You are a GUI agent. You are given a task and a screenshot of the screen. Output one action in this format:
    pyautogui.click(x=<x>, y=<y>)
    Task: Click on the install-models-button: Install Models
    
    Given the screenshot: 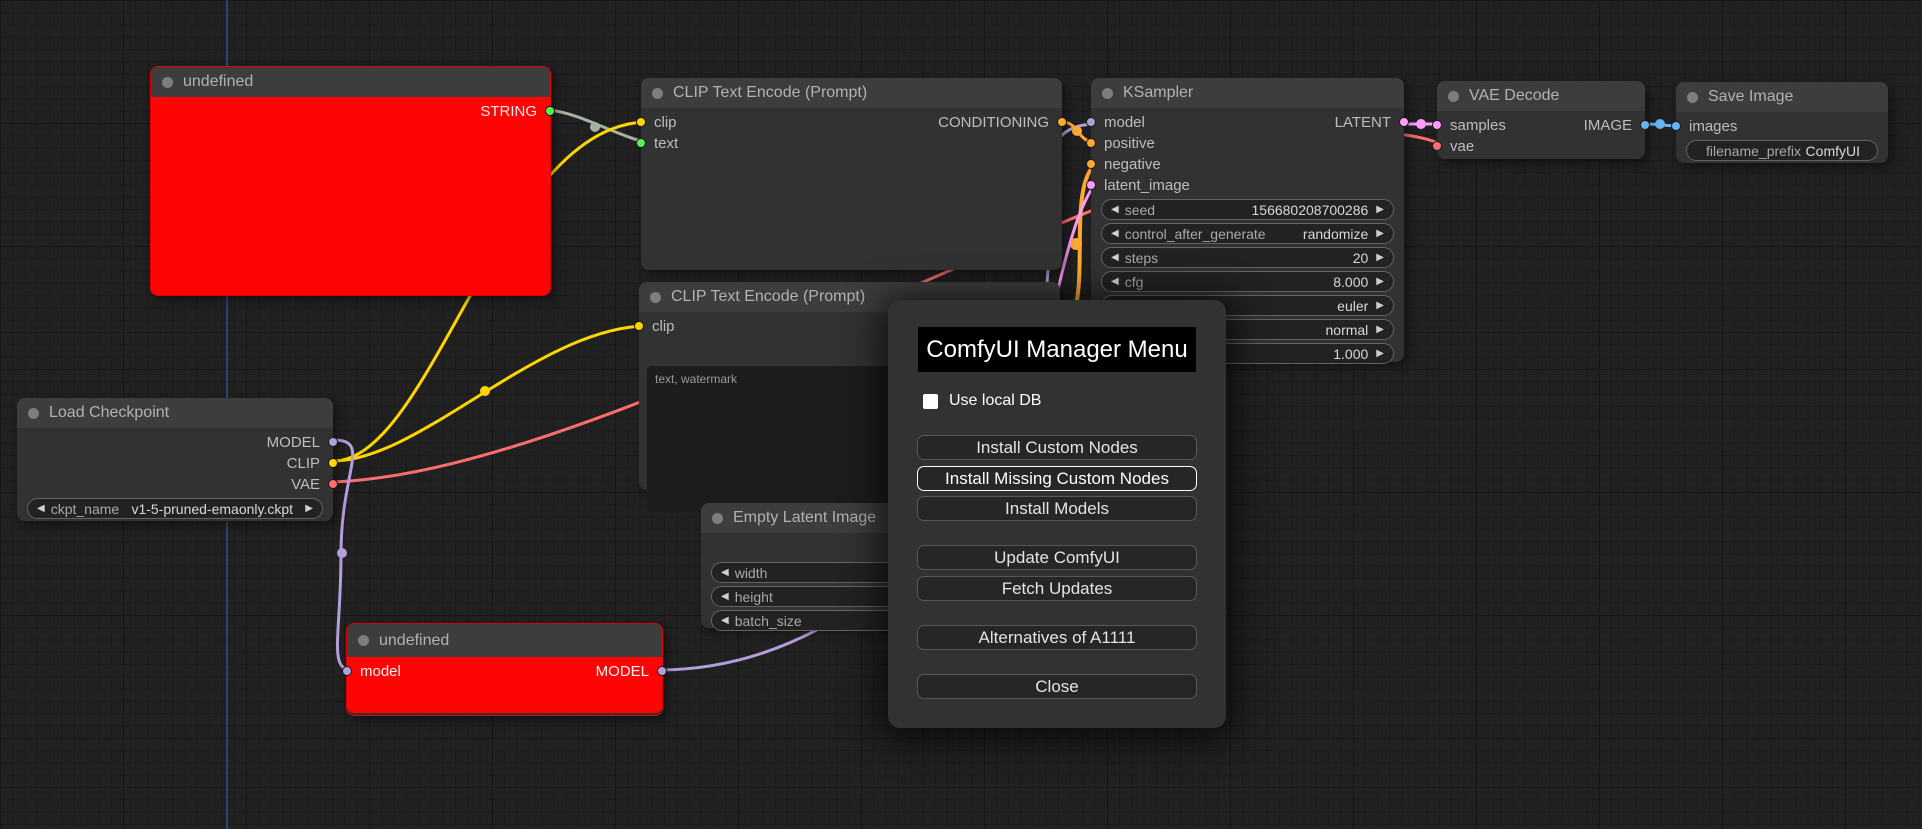 What is the action you would take?
    pyautogui.click(x=1057, y=508)
    